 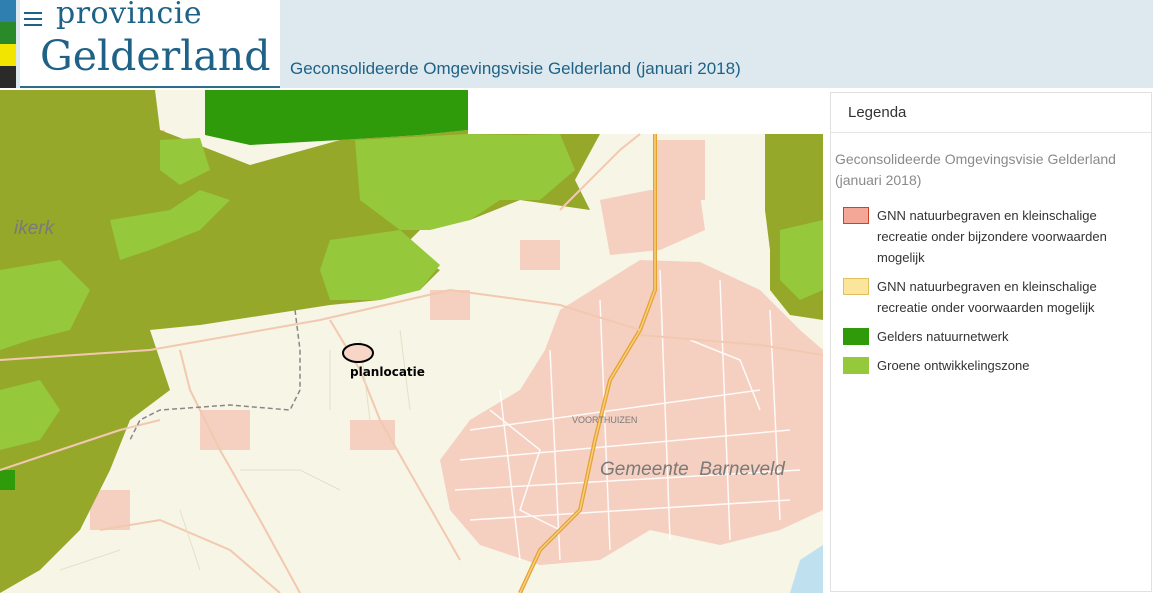 What do you see at coordinates (358, 353) in the screenshot?
I see `planlocatie-marker` at bounding box center [358, 353].